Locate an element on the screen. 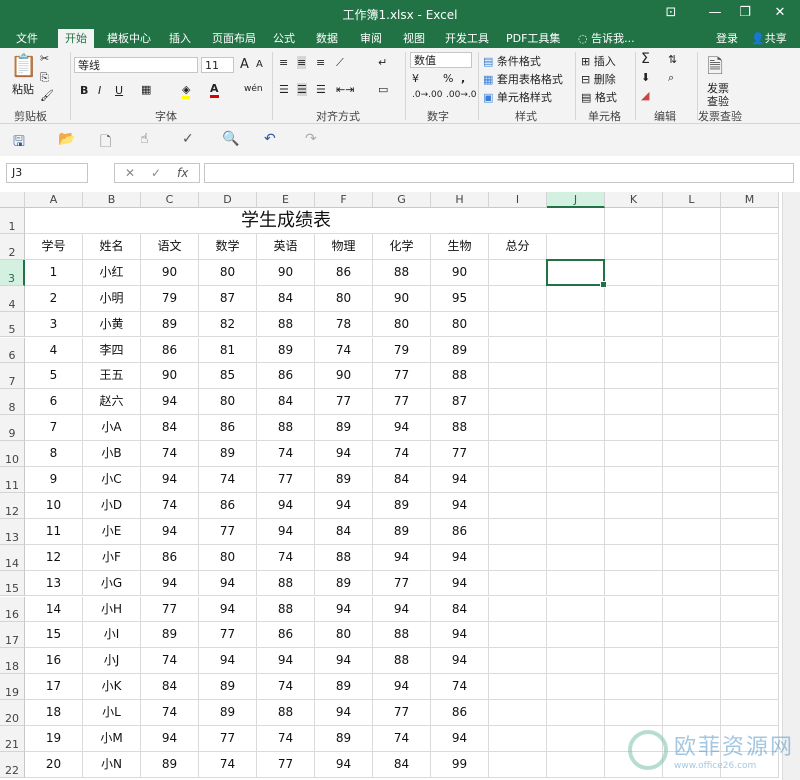 The image size is (800, 780). touch-mode-icon: ☝ is located at coordinates (144, 139).